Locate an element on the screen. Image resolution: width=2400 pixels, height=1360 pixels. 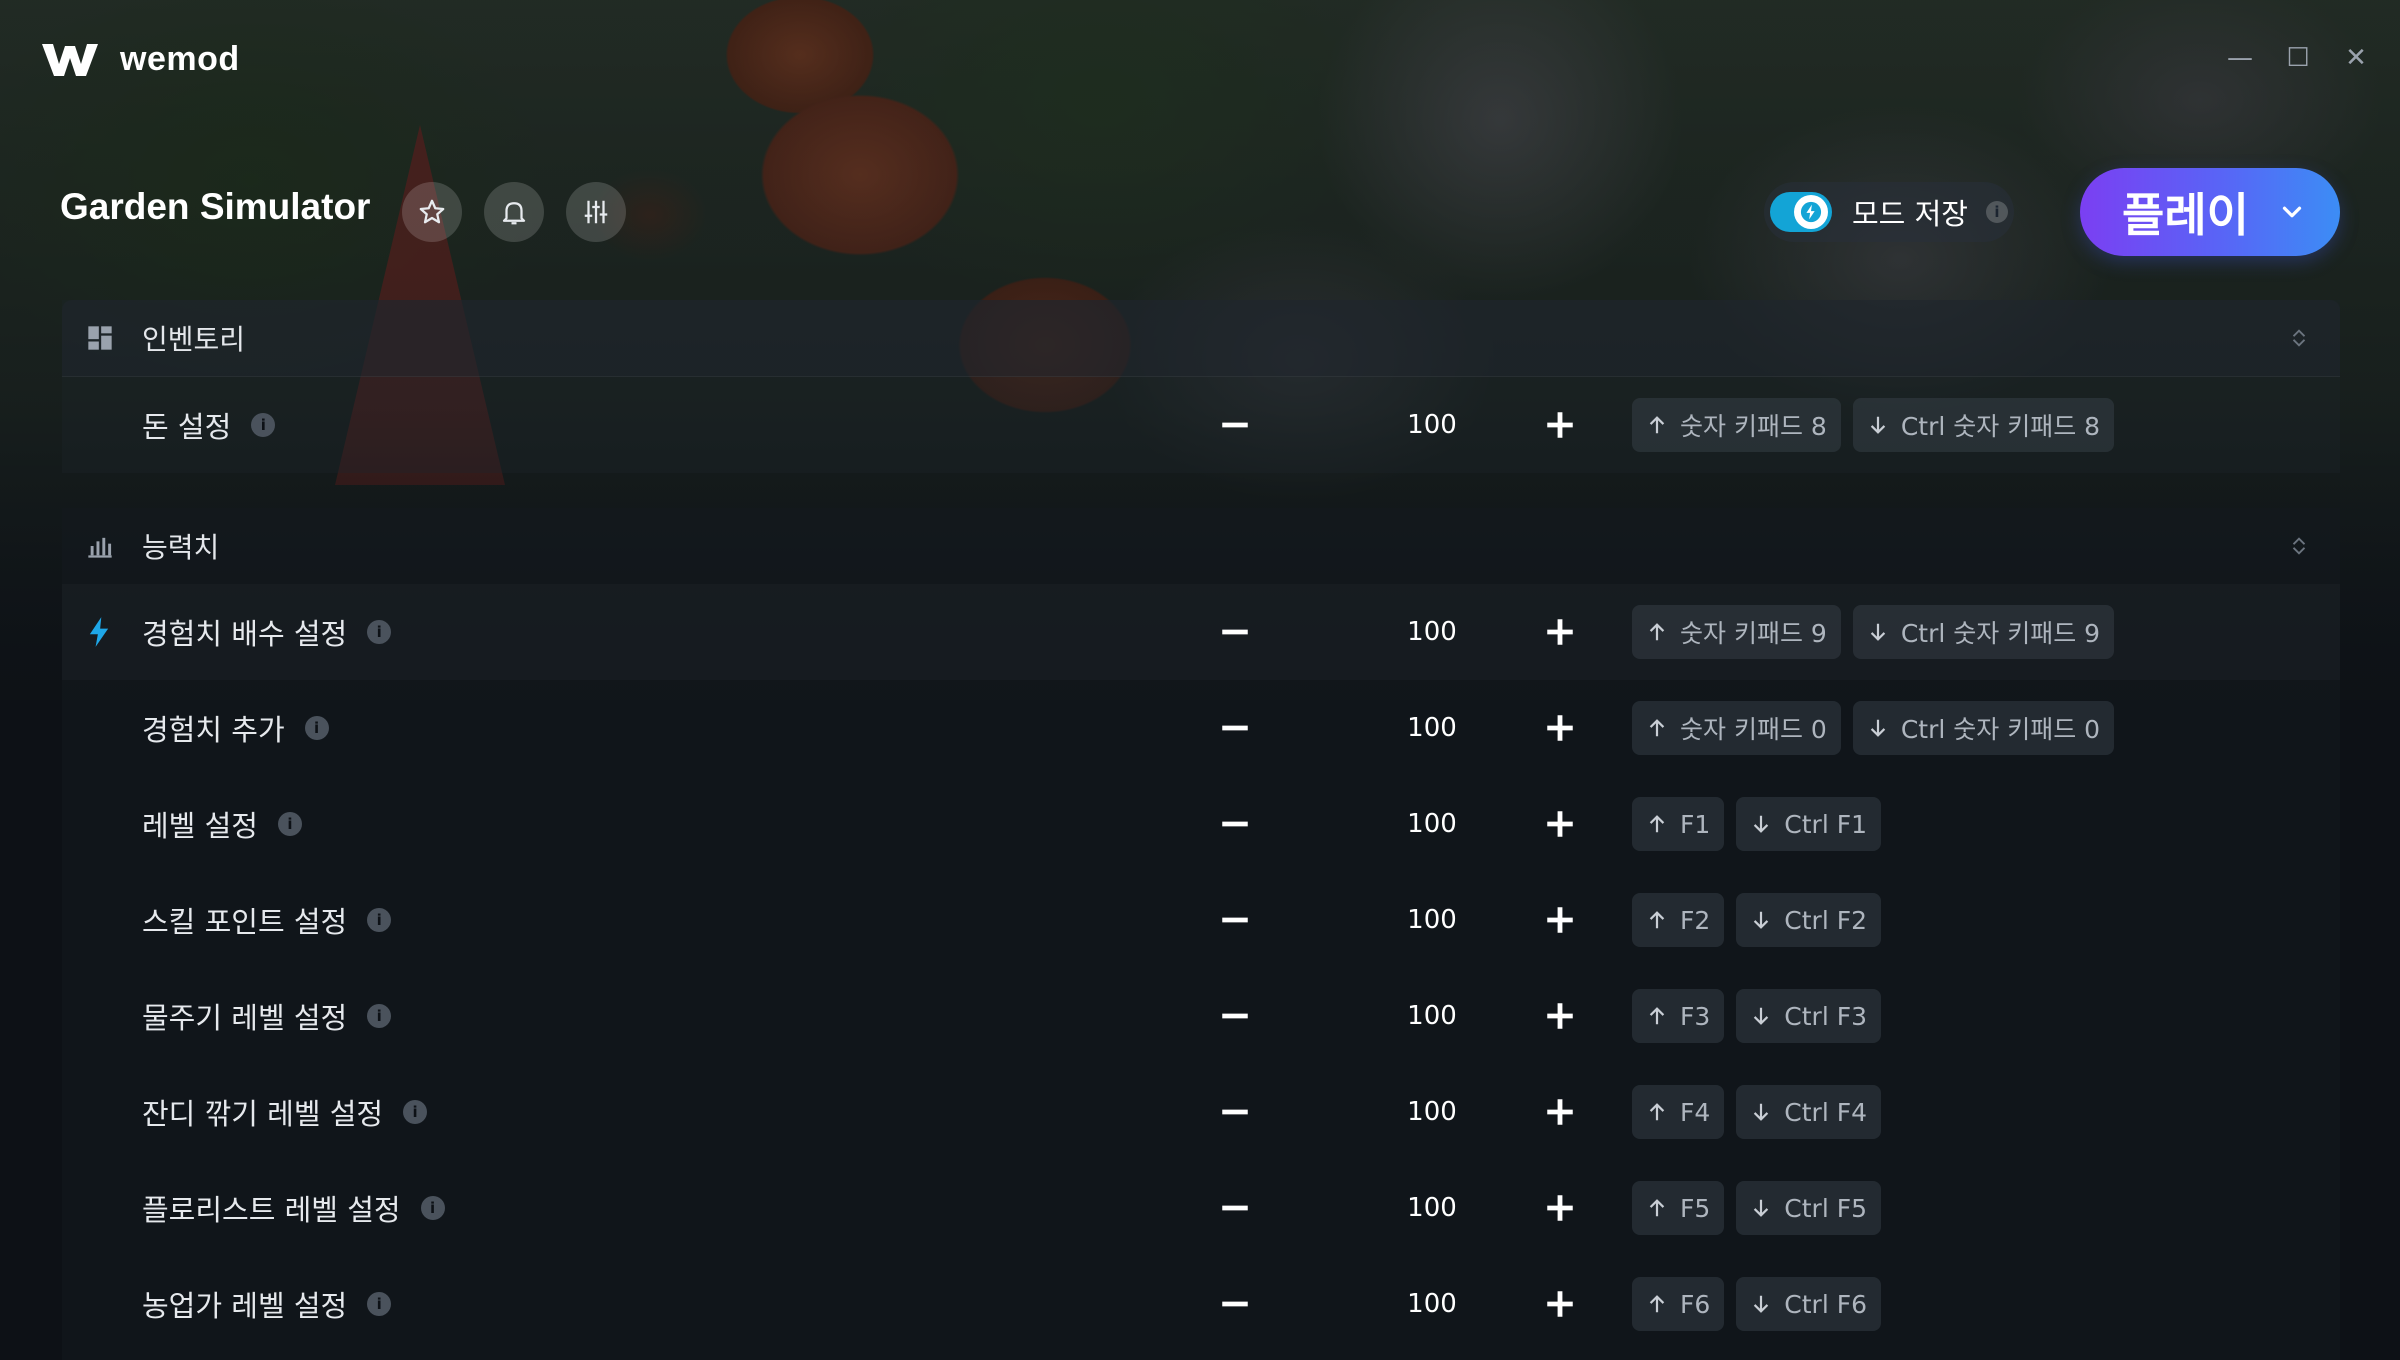
decrease-hotkey: Ctrl 숫자 키패드 0 is located at coordinates (1983, 728).